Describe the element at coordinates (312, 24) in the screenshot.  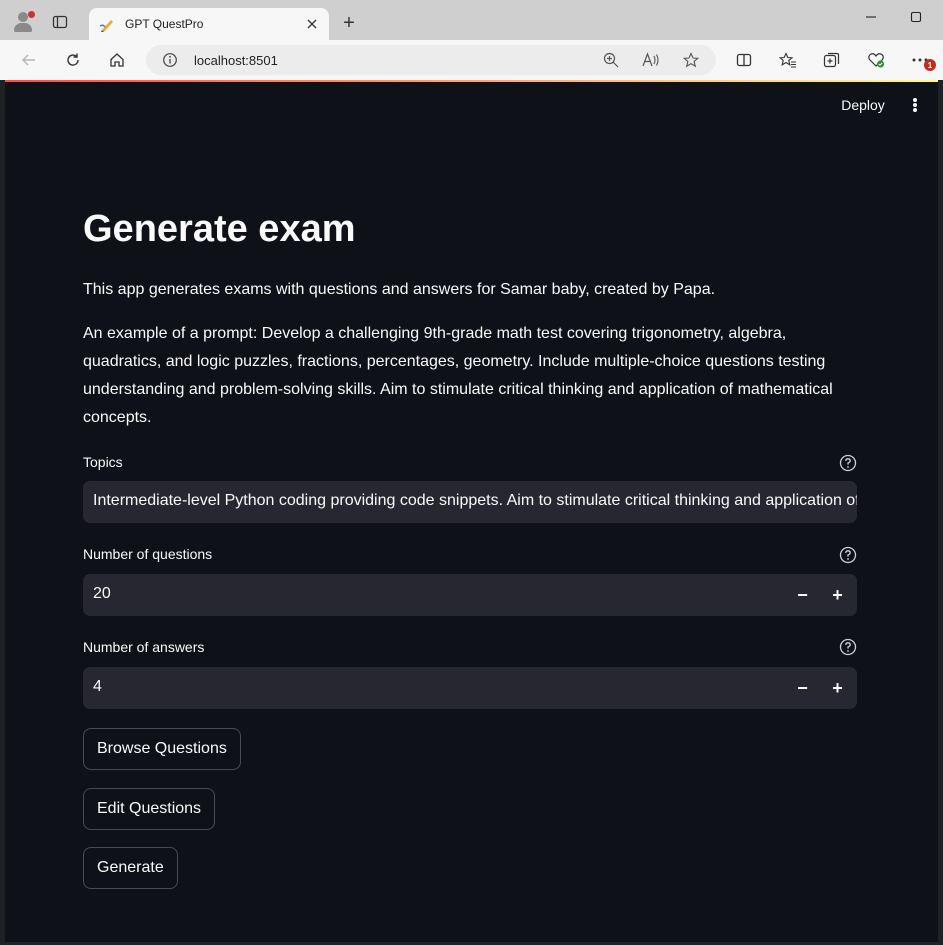
I see `close-icon` at that location.